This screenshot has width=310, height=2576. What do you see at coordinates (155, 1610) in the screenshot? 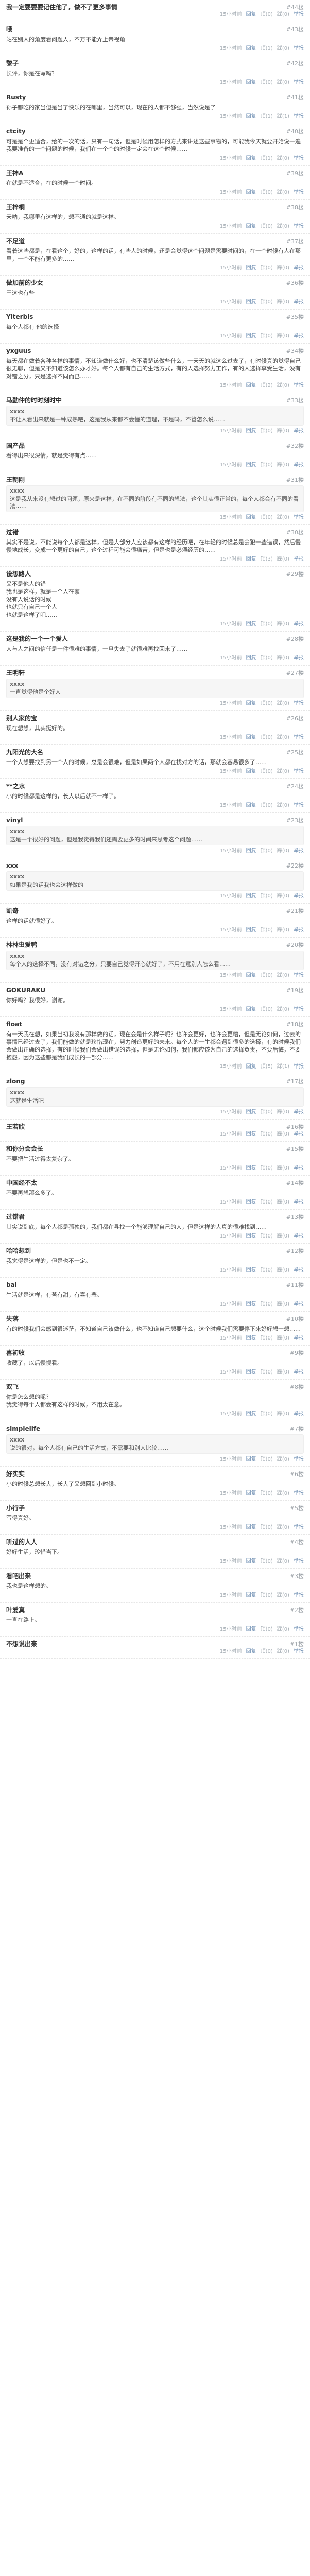
I see `comment-author: 叶爱真` at bounding box center [155, 1610].